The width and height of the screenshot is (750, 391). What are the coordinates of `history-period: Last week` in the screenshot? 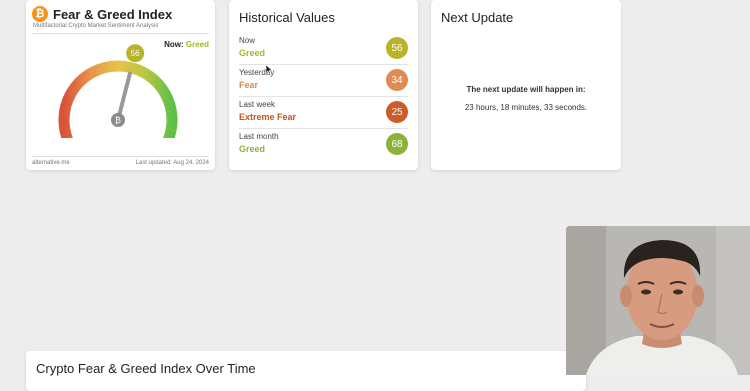 It's located at (257, 104).